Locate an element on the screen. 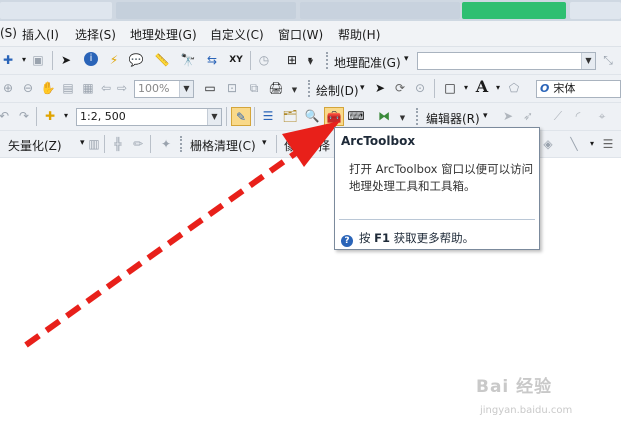 Image resolution: width=621 pixels, height=433 pixels. edit-vertices-icon: ⬠ is located at coordinates (514, 88).